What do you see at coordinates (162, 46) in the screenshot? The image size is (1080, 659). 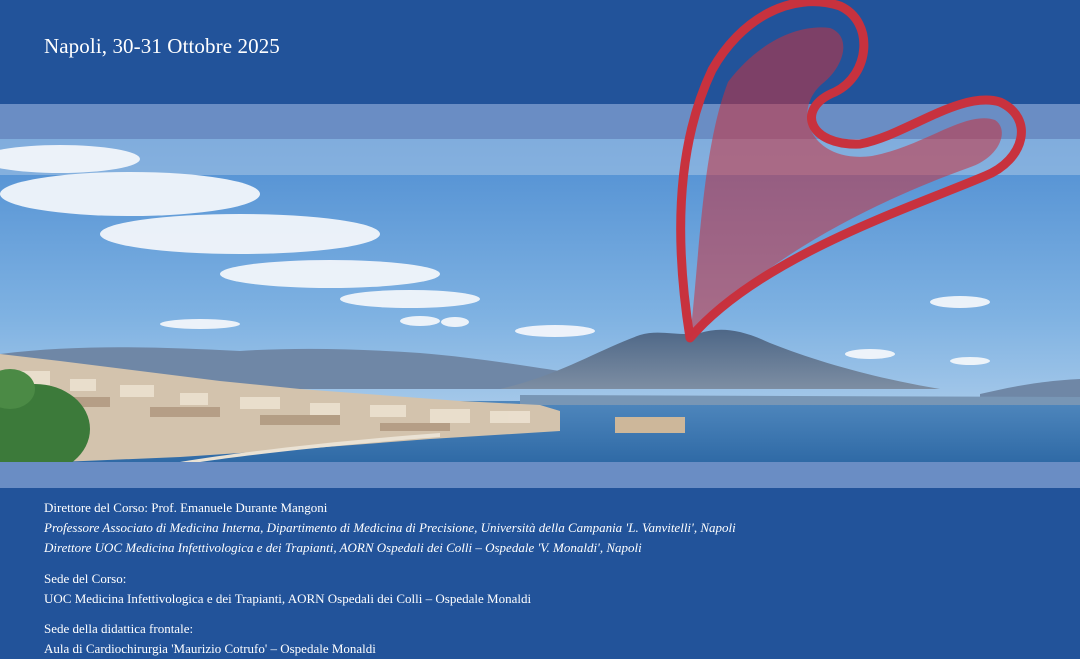 I see `event-date-place: Napoli, 30-31 Ottobre 2025` at bounding box center [162, 46].